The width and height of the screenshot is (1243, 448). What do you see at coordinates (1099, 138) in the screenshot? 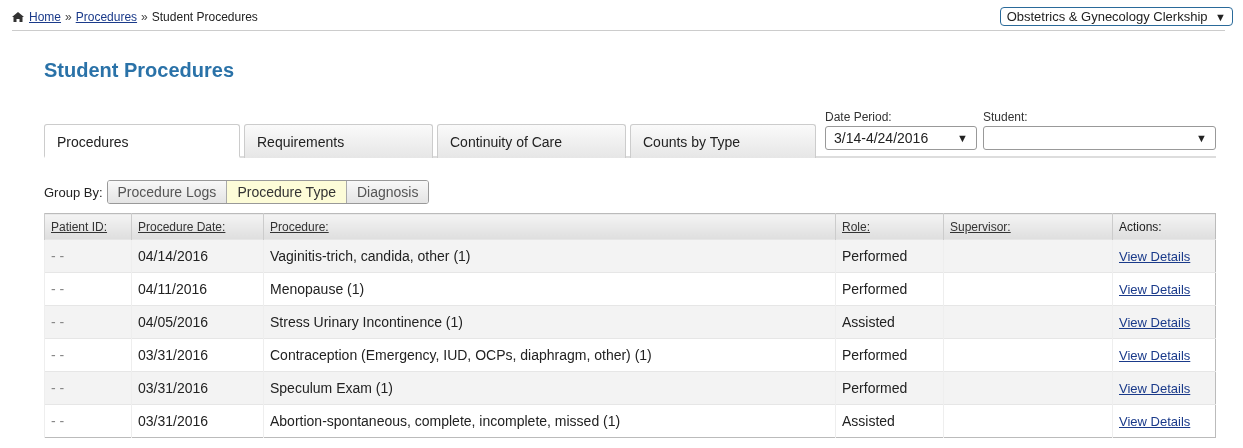
I see `dropdown-field: ▼` at bounding box center [1099, 138].